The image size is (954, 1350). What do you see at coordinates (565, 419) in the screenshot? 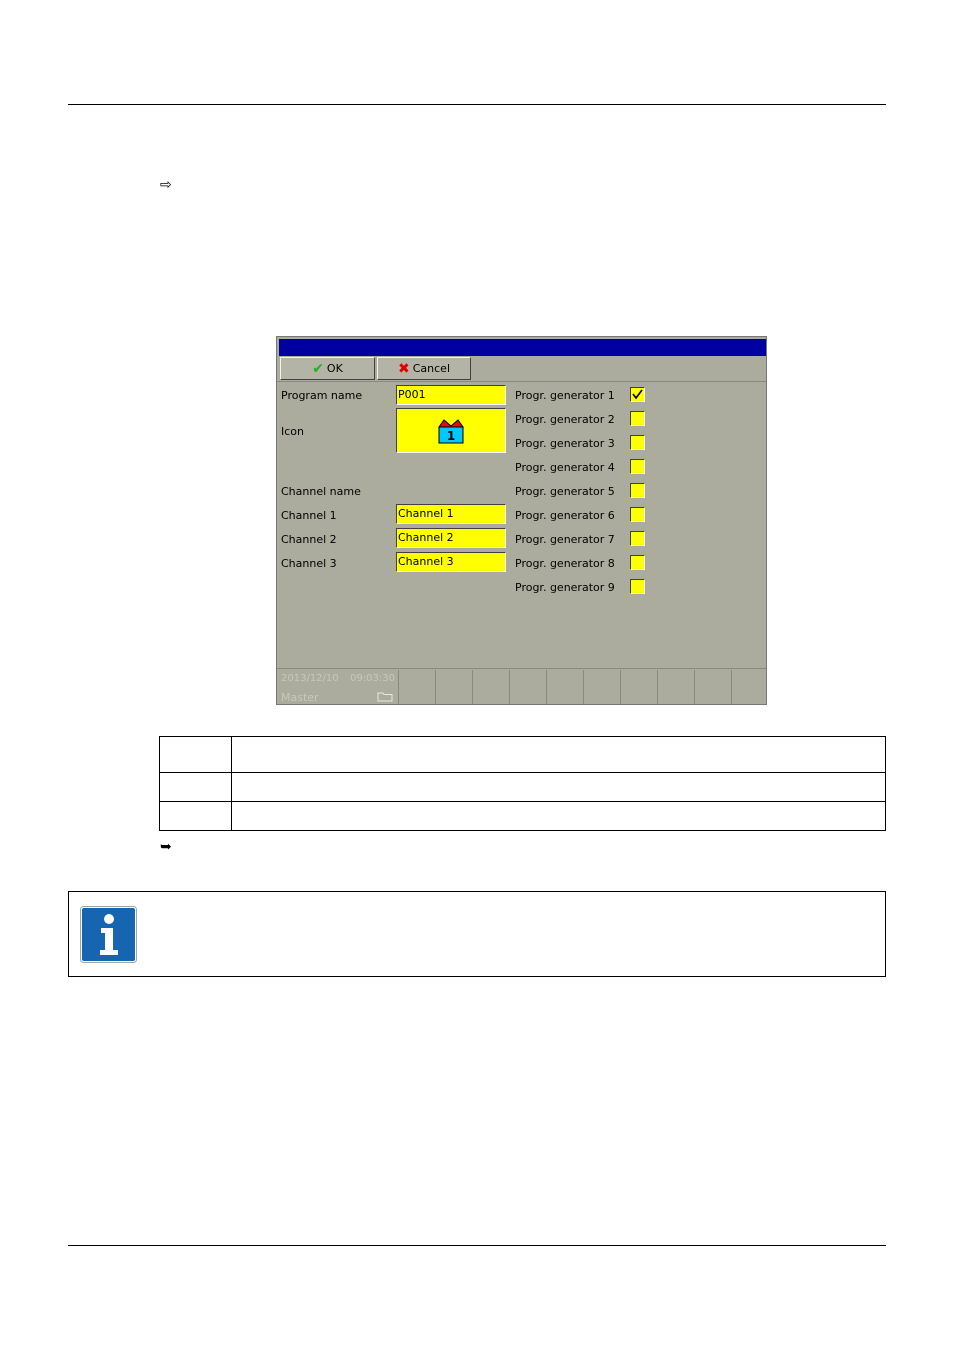
I see `generator-2-label: Progr. generator 2` at bounding box center [565, 419].